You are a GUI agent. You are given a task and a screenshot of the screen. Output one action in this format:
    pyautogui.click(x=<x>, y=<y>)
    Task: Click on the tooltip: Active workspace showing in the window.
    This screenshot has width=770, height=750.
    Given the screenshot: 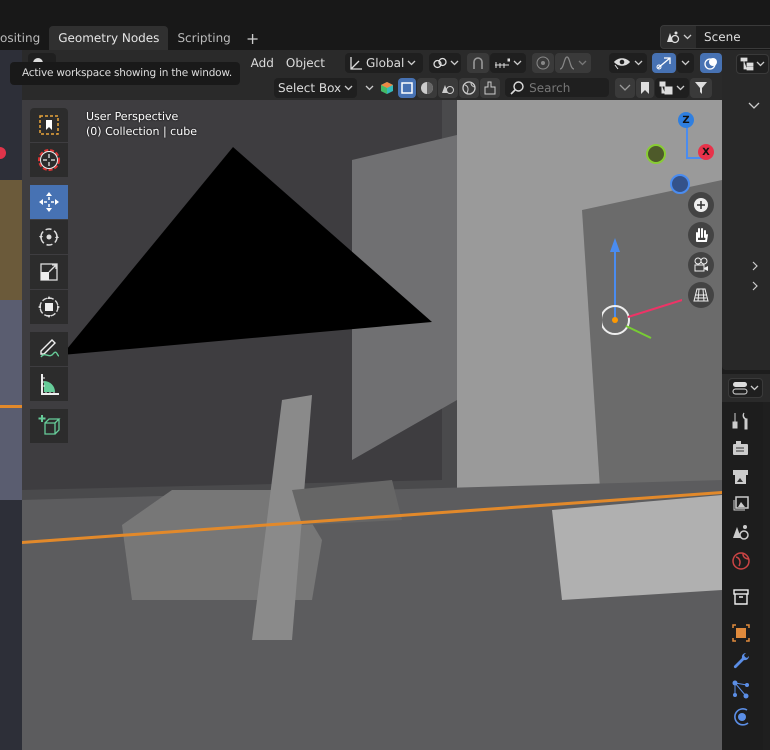 What is the action you would take?
    pyautogui.click(x=125, y=73)
    